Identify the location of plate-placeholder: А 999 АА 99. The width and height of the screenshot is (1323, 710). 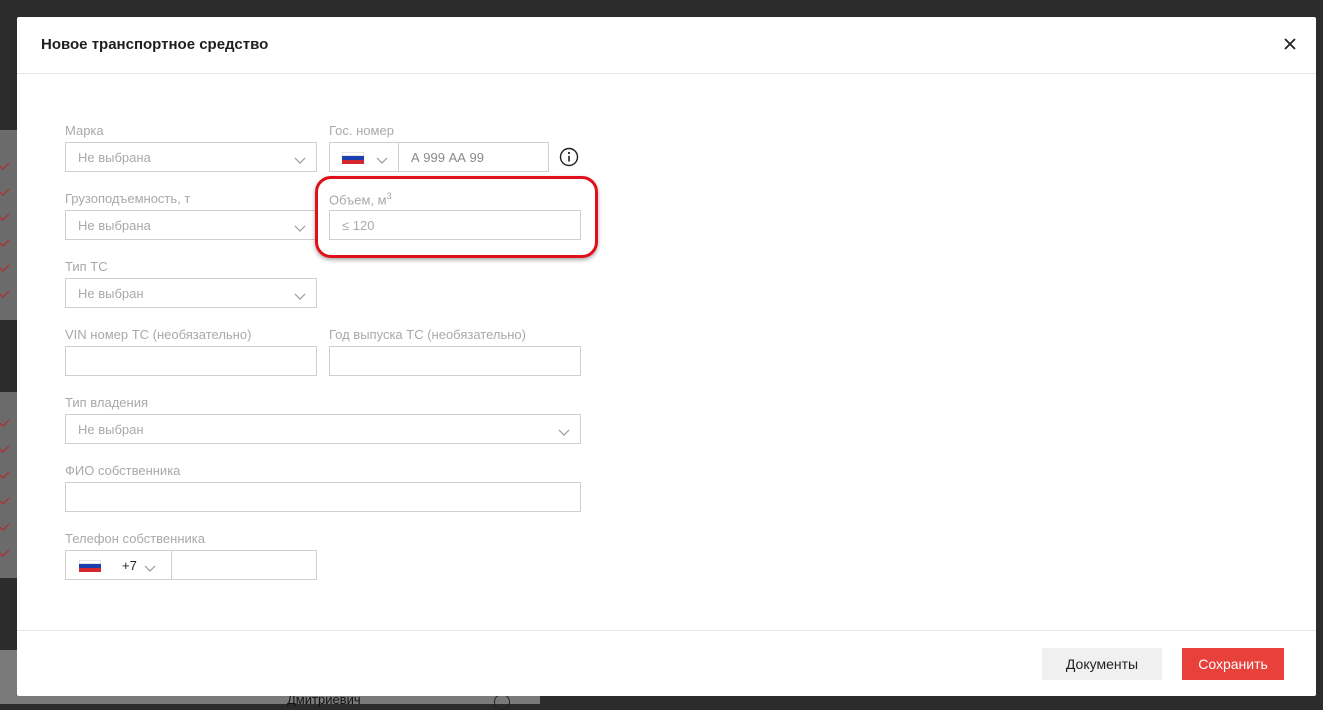
(447, 157).